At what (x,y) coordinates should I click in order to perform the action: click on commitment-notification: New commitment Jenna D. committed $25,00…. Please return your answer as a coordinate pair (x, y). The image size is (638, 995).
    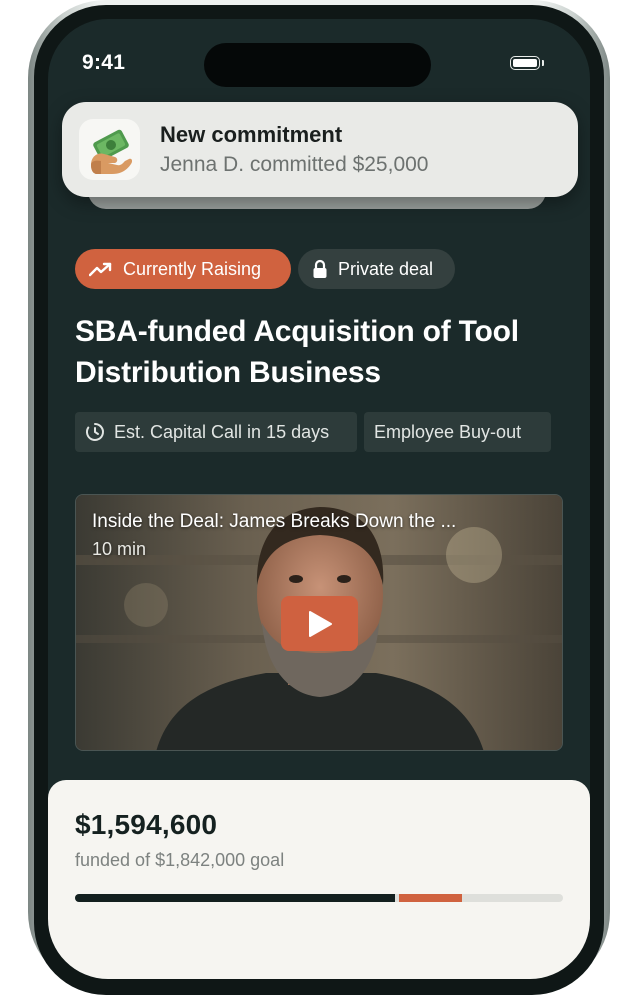
    Looking at the image, I should click on (320, 149).